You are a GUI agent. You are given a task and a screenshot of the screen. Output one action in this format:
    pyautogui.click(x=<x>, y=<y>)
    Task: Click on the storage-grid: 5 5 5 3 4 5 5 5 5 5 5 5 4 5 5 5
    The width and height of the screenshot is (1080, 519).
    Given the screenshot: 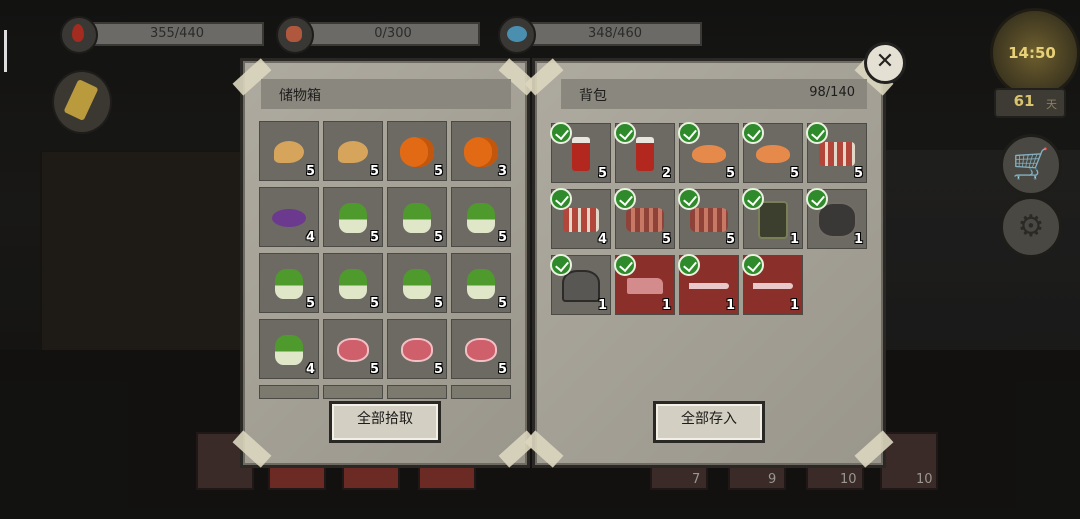 What is the action you would take?
    pyautogui.click(x=385, y=260)
    